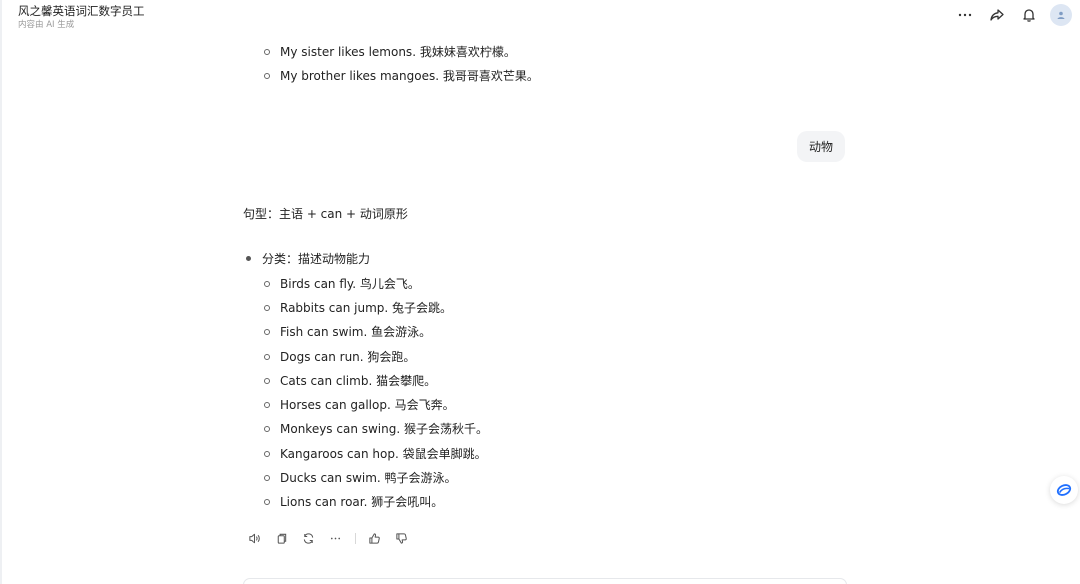 This screenshot has width=1080, height=584. What do you see at coordinates (281, 538) in the screenshot?
I see `copy-icon` at bounding box center [281, 538].